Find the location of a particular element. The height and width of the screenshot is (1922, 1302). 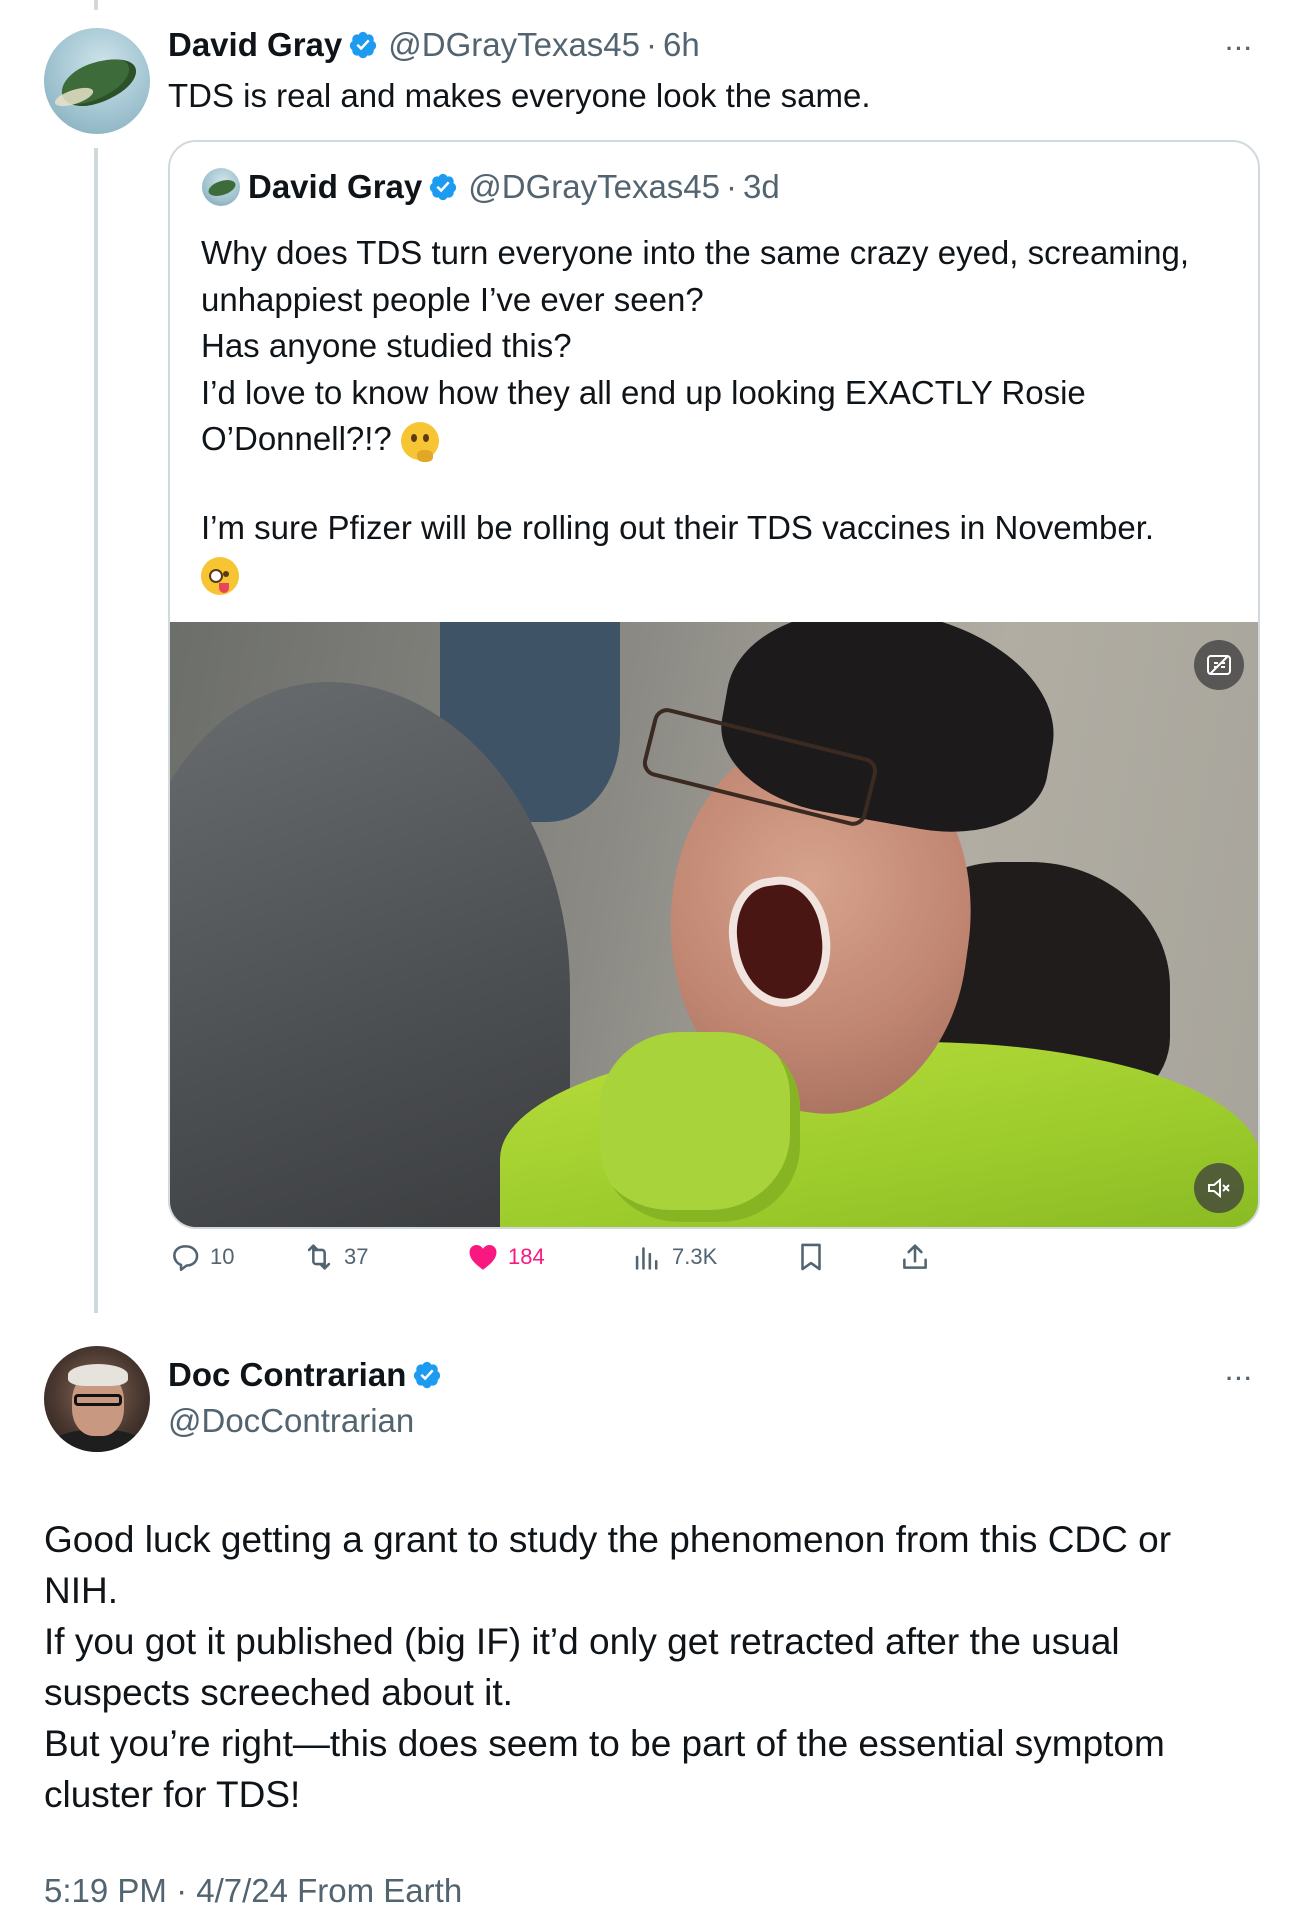

author-name: Doc Contrarian is located at coordinates (287, 1375).